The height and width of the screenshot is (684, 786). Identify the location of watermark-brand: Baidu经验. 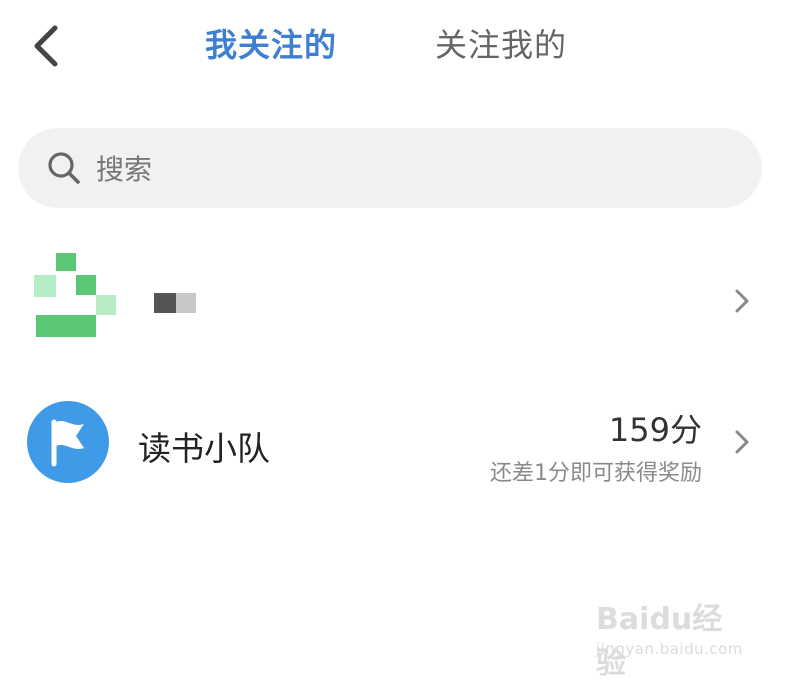
(659, 641).